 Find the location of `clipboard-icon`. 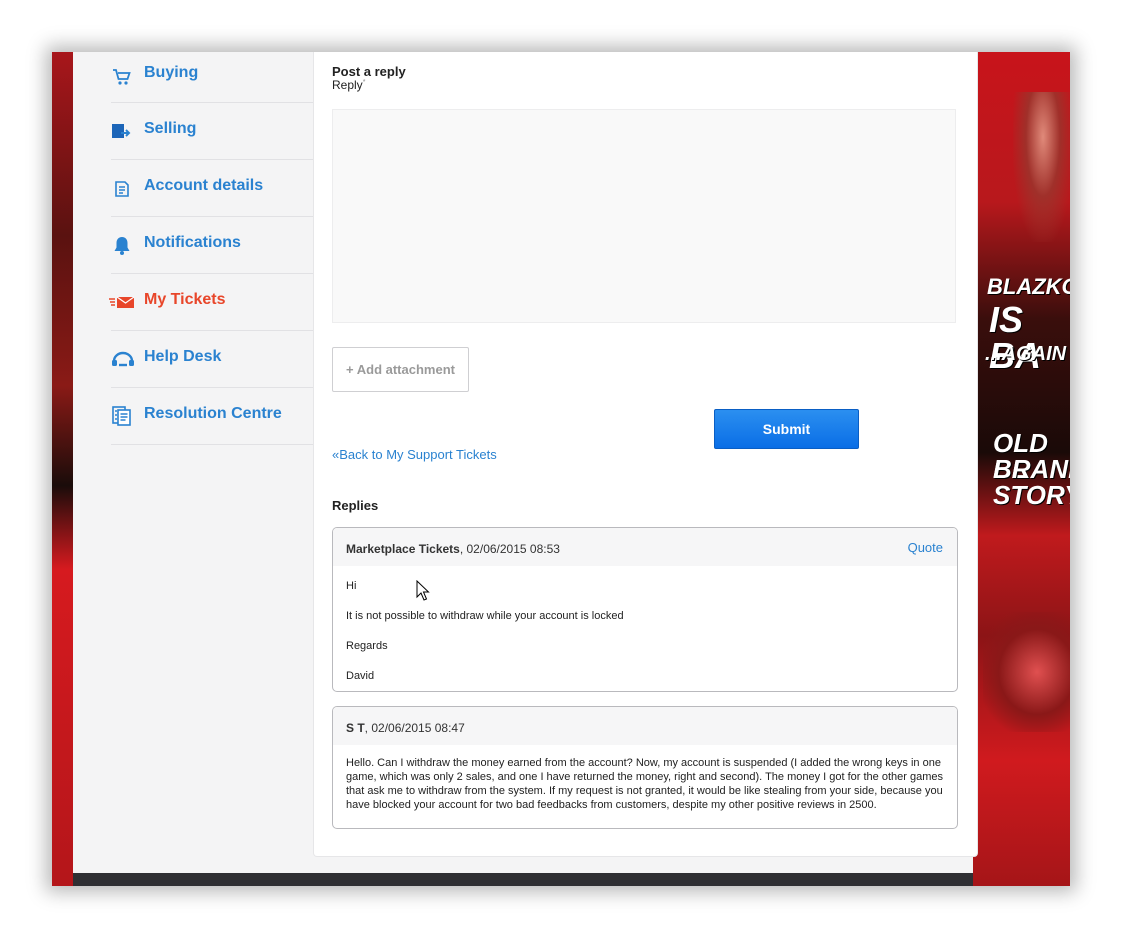

clipboard-icon is located at coordinates (122, 416).